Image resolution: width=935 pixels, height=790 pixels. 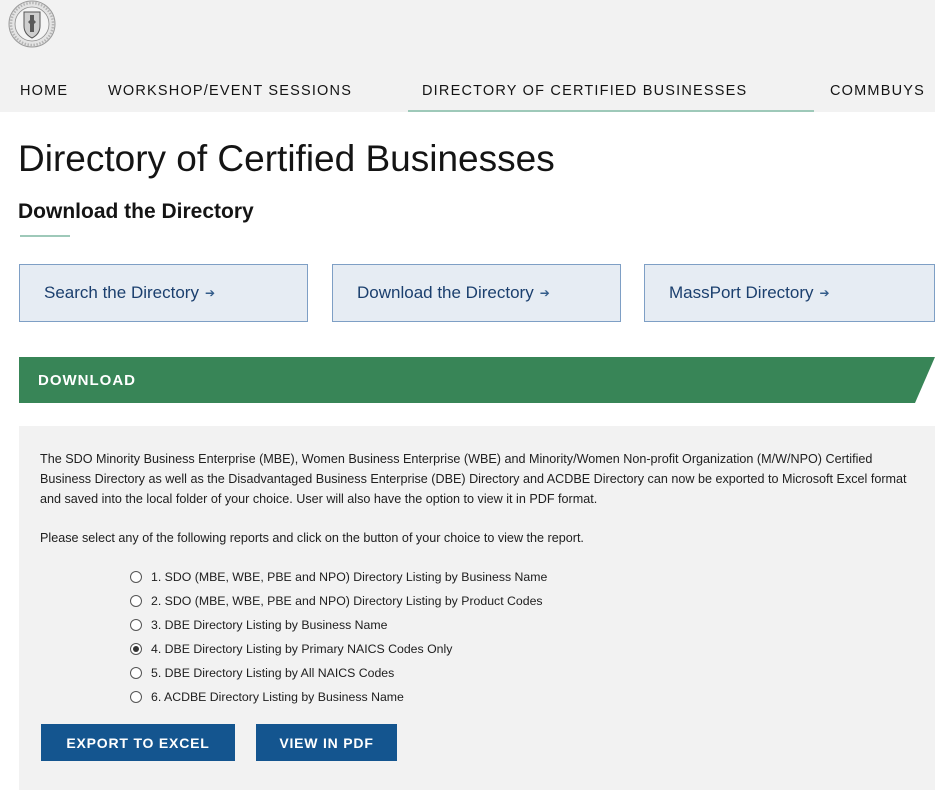 I want to click on download-directory-card: Download the Directory ➔, so click(x=476, y=293).